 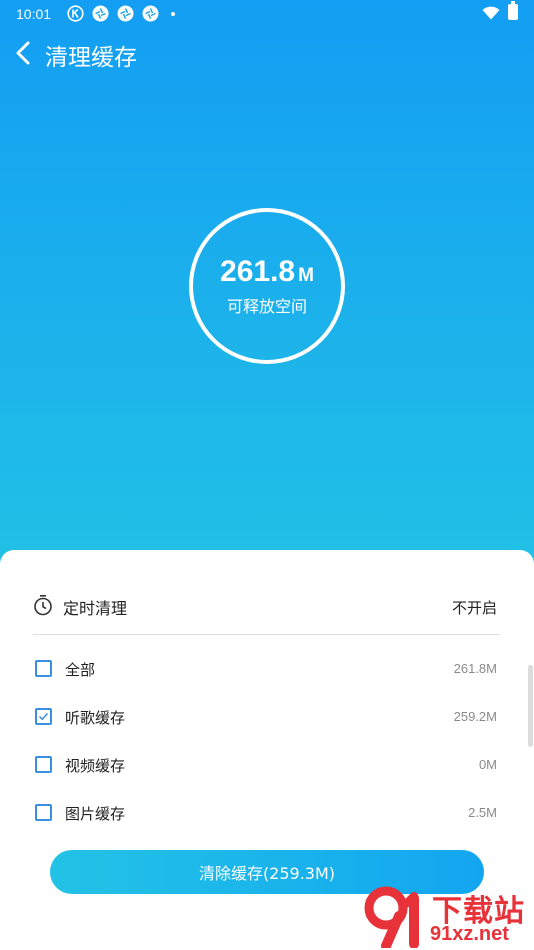 I want to click on wifi-icon, so click(x=491, y=13).